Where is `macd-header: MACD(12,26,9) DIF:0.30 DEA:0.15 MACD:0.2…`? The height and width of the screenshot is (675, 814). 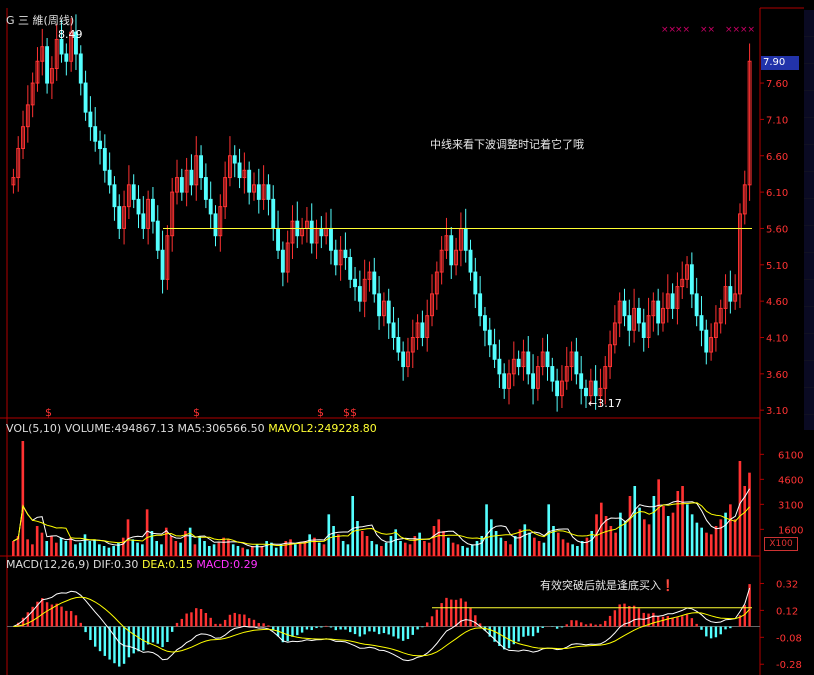
macd-header: MACD(12,26,9) DIF:0.30 DEA:0.15 MACD:0.2… is located at coordinates (132, 564).